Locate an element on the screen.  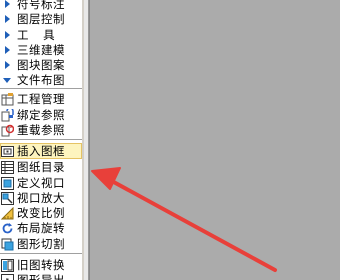
viewport-icon is located at coordinates (7, 183).